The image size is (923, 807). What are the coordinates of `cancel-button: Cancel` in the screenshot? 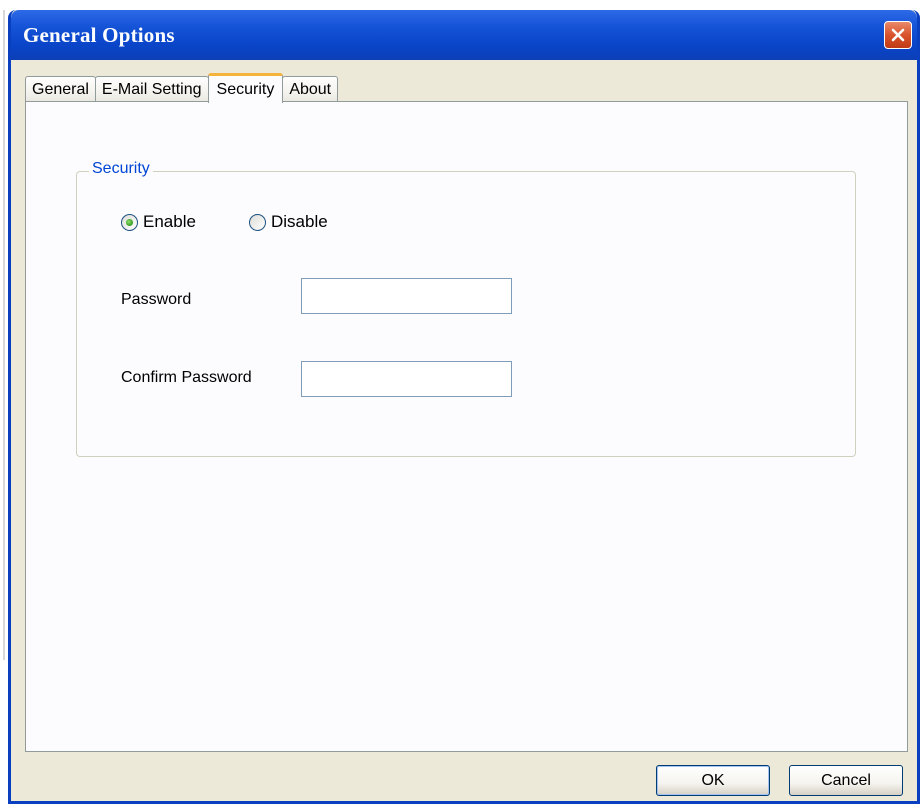 It's located at (846, 780).